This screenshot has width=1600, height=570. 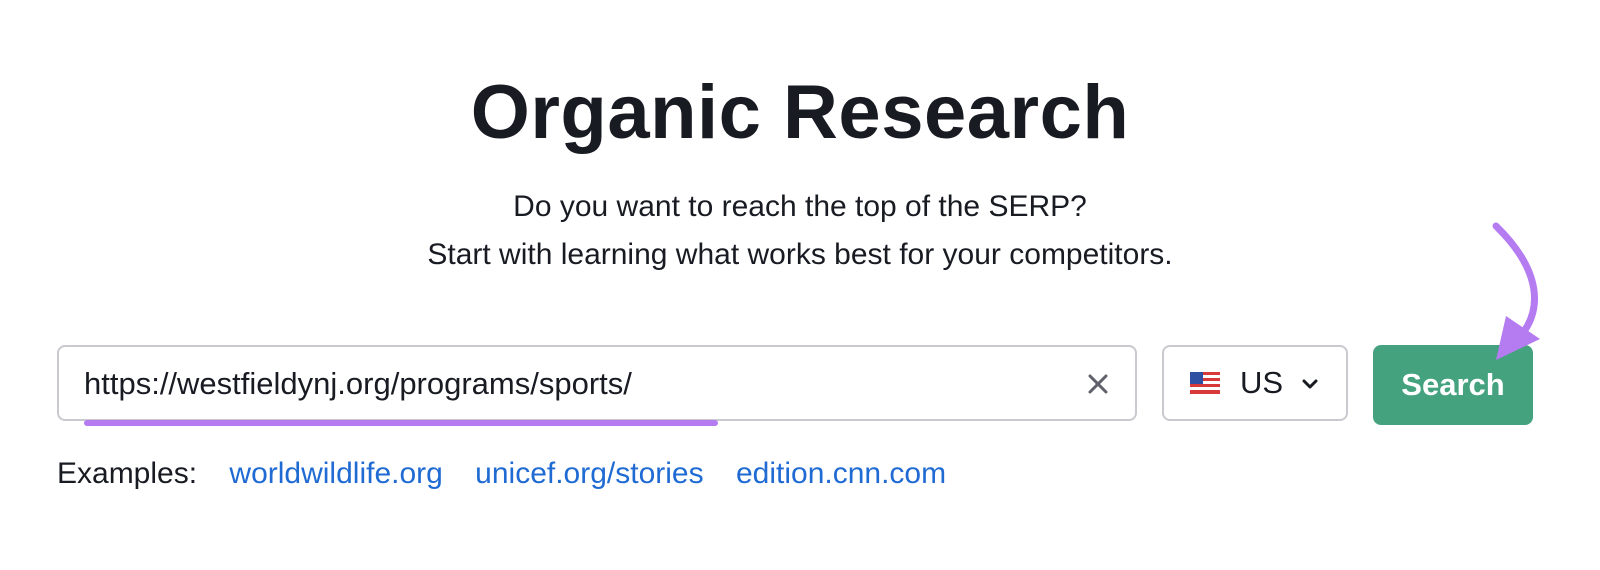 What do you see at coordinates (335, 473) in the screenshot?
I see `example-link-worldwildlife: worldwildlife.org` at bounding box center [335, 473].